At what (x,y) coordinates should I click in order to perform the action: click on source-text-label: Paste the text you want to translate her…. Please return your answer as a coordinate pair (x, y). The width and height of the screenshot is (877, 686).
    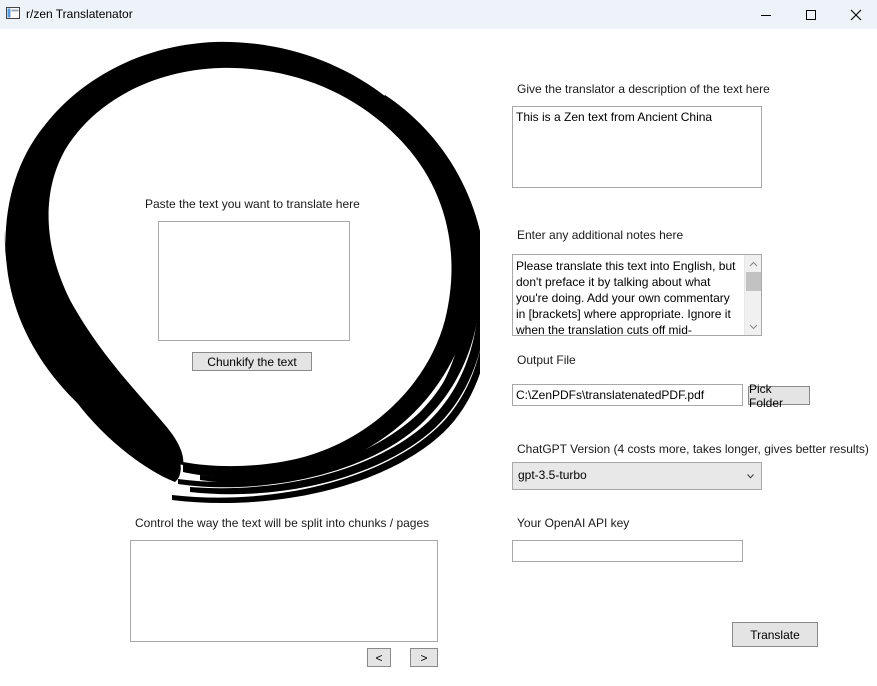
    Looking at the image, I should click on (252, 204).